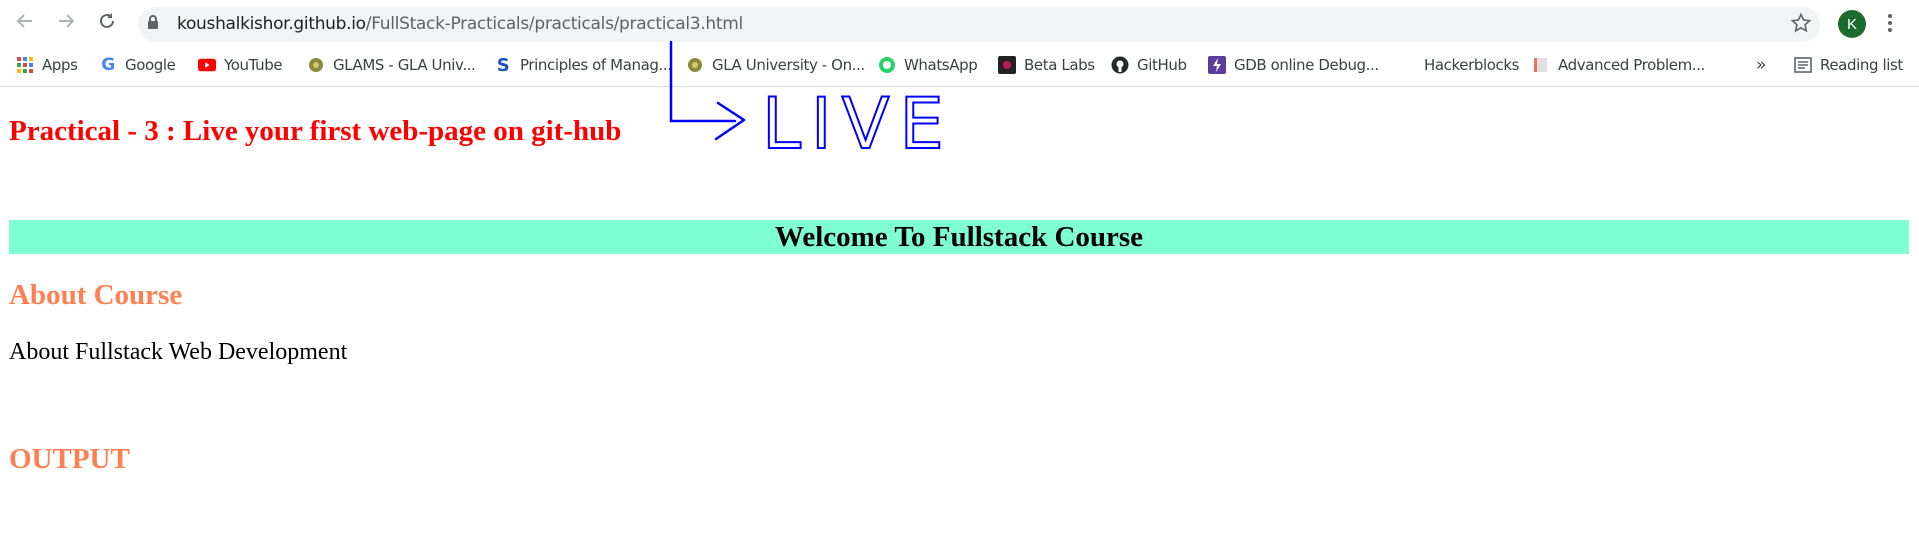  I want to click on bookmark-label: Hackerblocks, so click(1472, 65).